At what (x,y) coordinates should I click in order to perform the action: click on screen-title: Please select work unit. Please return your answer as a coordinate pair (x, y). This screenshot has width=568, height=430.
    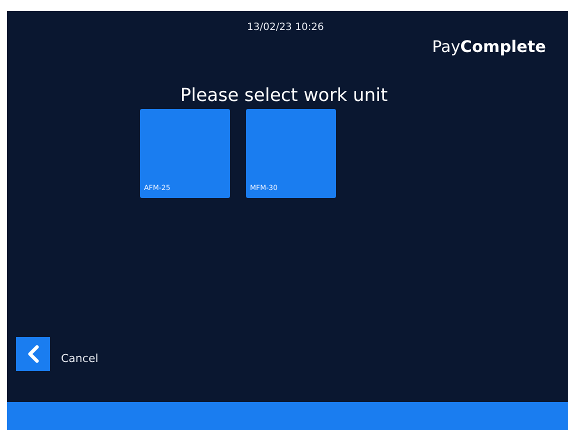
    Looking at the image, I should click on (284, 96).